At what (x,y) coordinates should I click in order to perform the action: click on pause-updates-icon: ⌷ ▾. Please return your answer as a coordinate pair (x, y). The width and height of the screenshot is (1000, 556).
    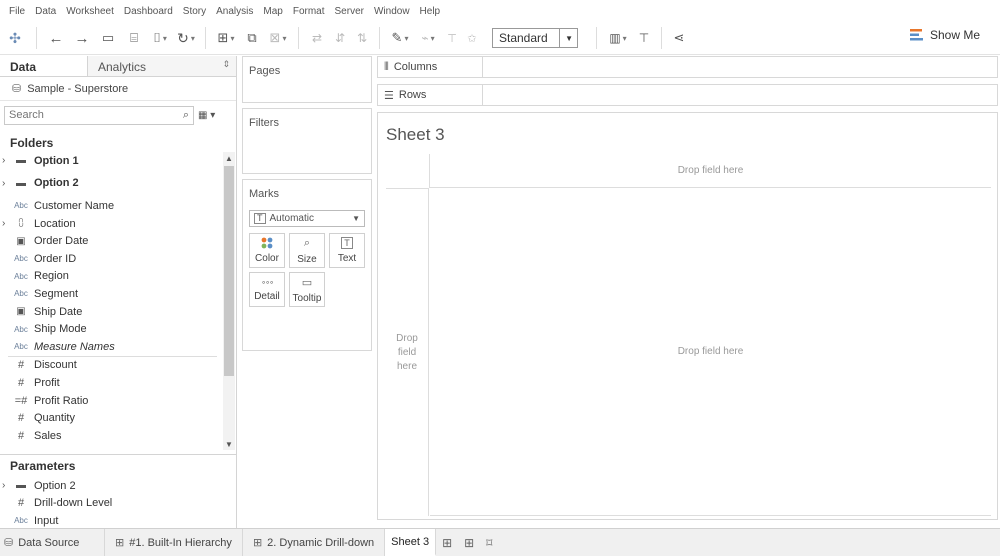
    Looking at the image, I should click on (160, 38).